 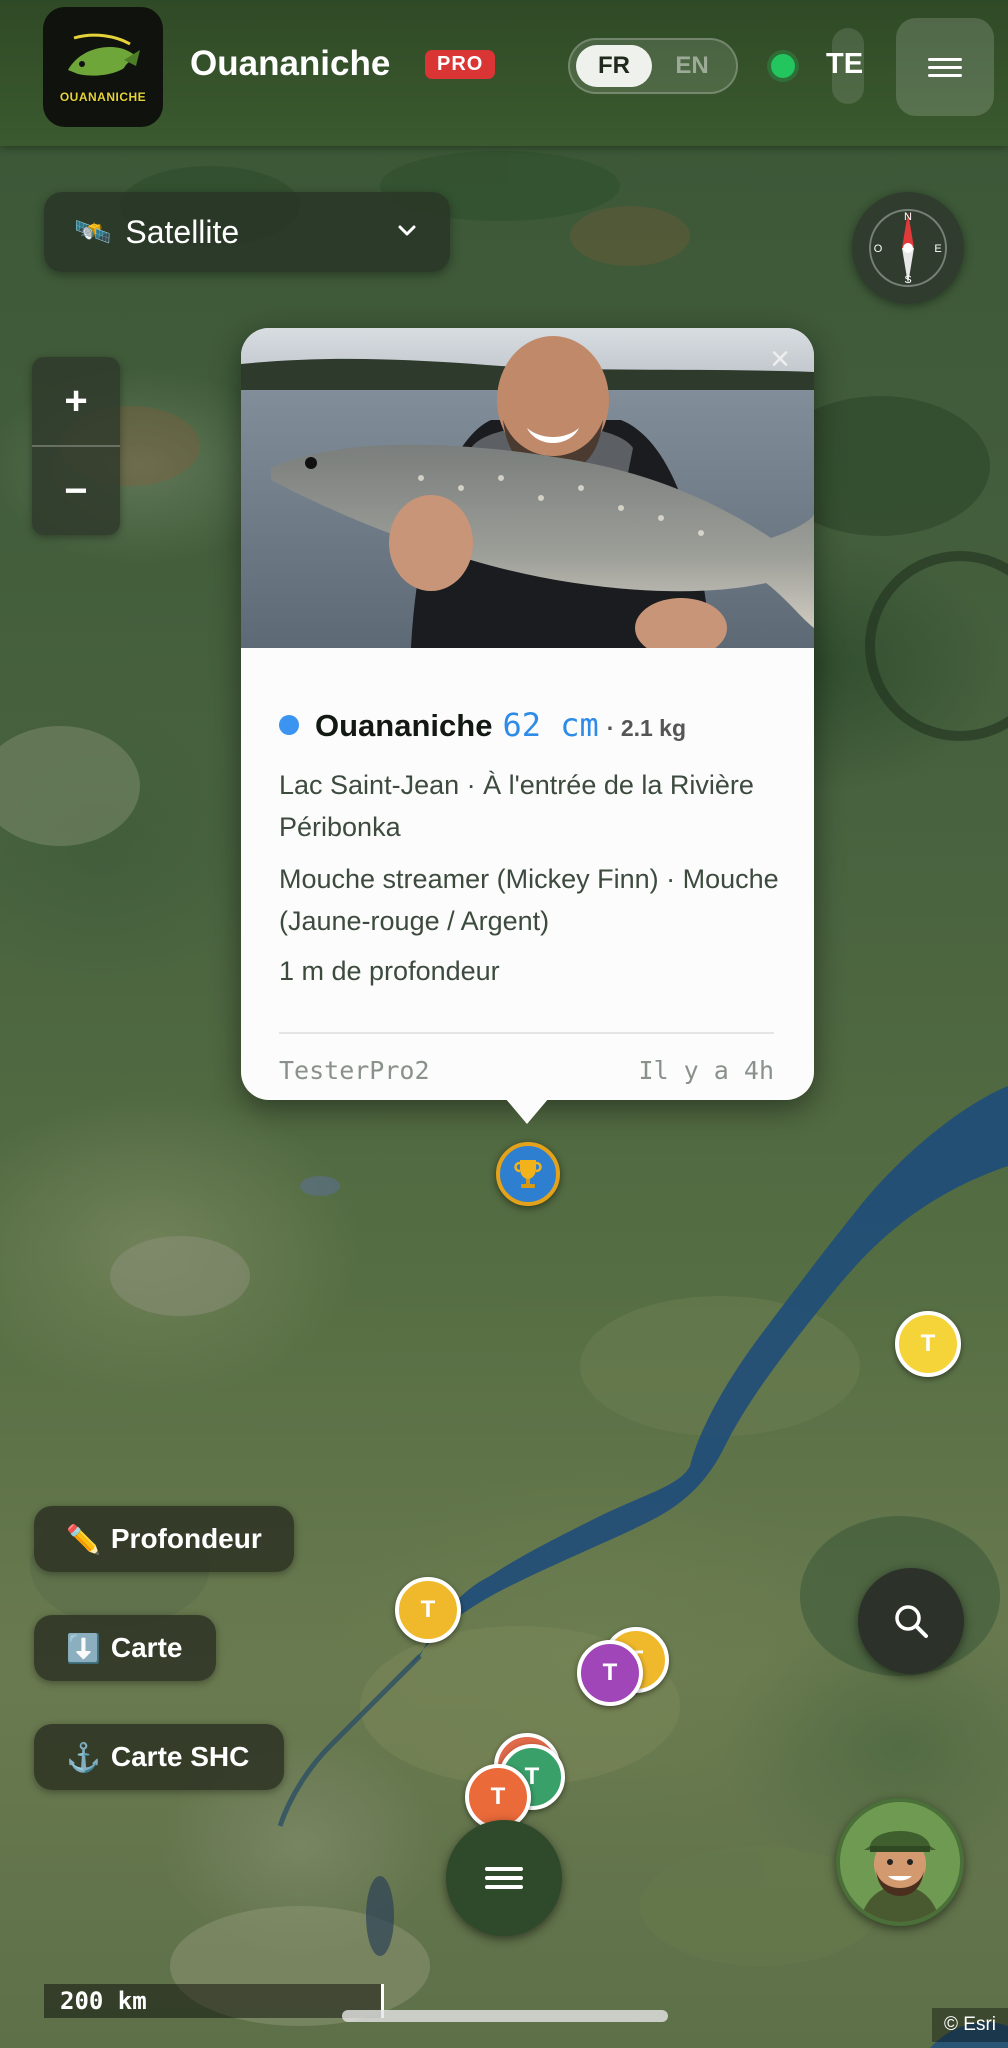 What do you see at coordinates (504, 73) in the screenshot?
I see `app-header: OUANANICHE Ouananiche PRO FR EN TE` at bounding box center [504, 73].